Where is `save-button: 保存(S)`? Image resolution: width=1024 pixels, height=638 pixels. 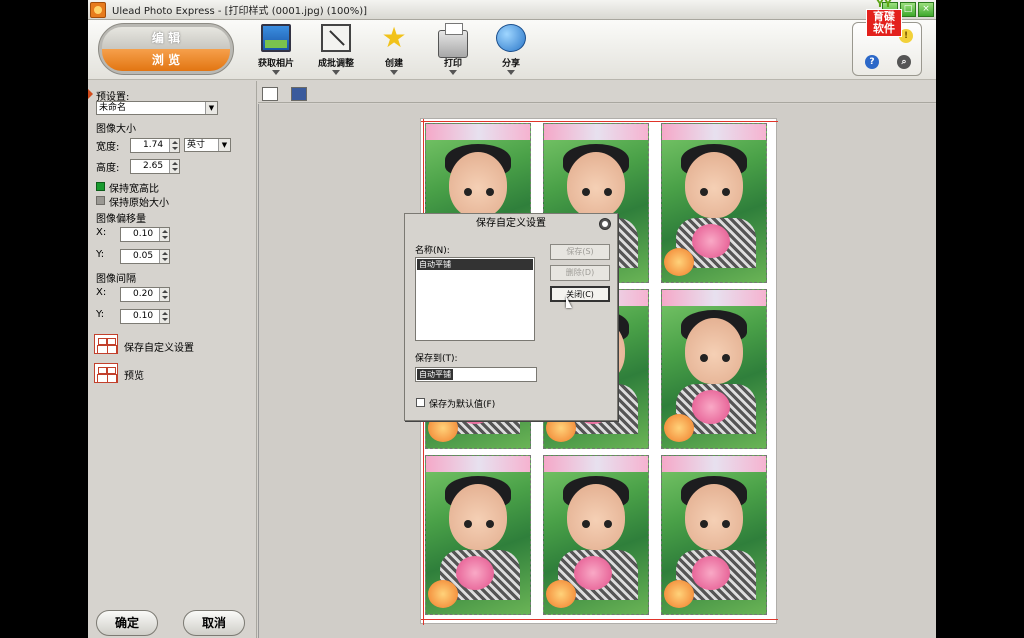 save-button: 保存(S) is located at coordinates (580, 252).